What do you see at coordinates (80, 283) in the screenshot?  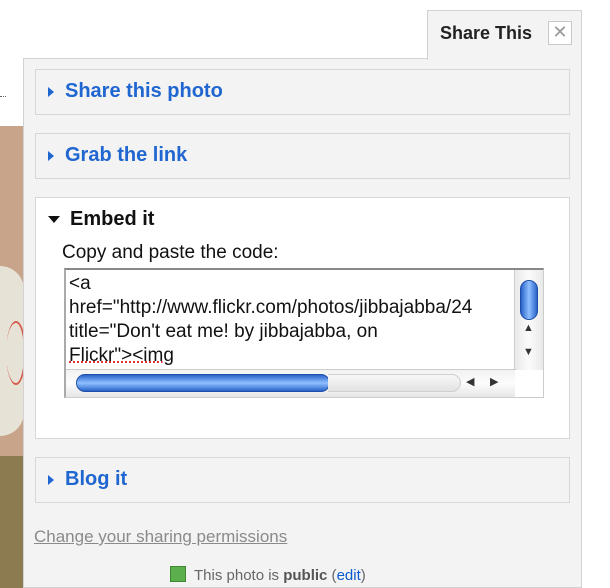 I see `code-line: <a` at bounding box center [80, 283].